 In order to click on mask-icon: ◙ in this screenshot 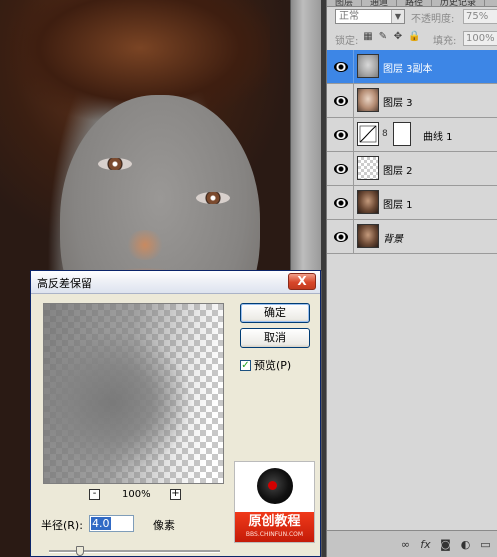, I will do `click(445, 544)`.